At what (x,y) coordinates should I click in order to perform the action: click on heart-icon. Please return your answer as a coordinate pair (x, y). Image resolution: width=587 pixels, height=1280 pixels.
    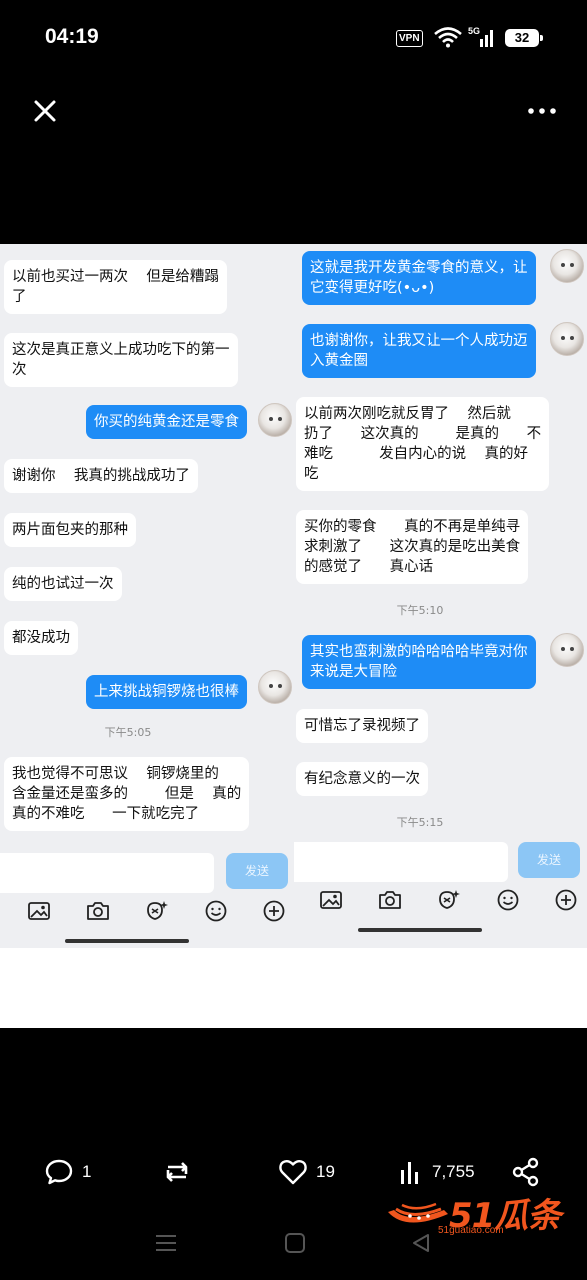
    Looking at the image, I should click on (293, 1172).